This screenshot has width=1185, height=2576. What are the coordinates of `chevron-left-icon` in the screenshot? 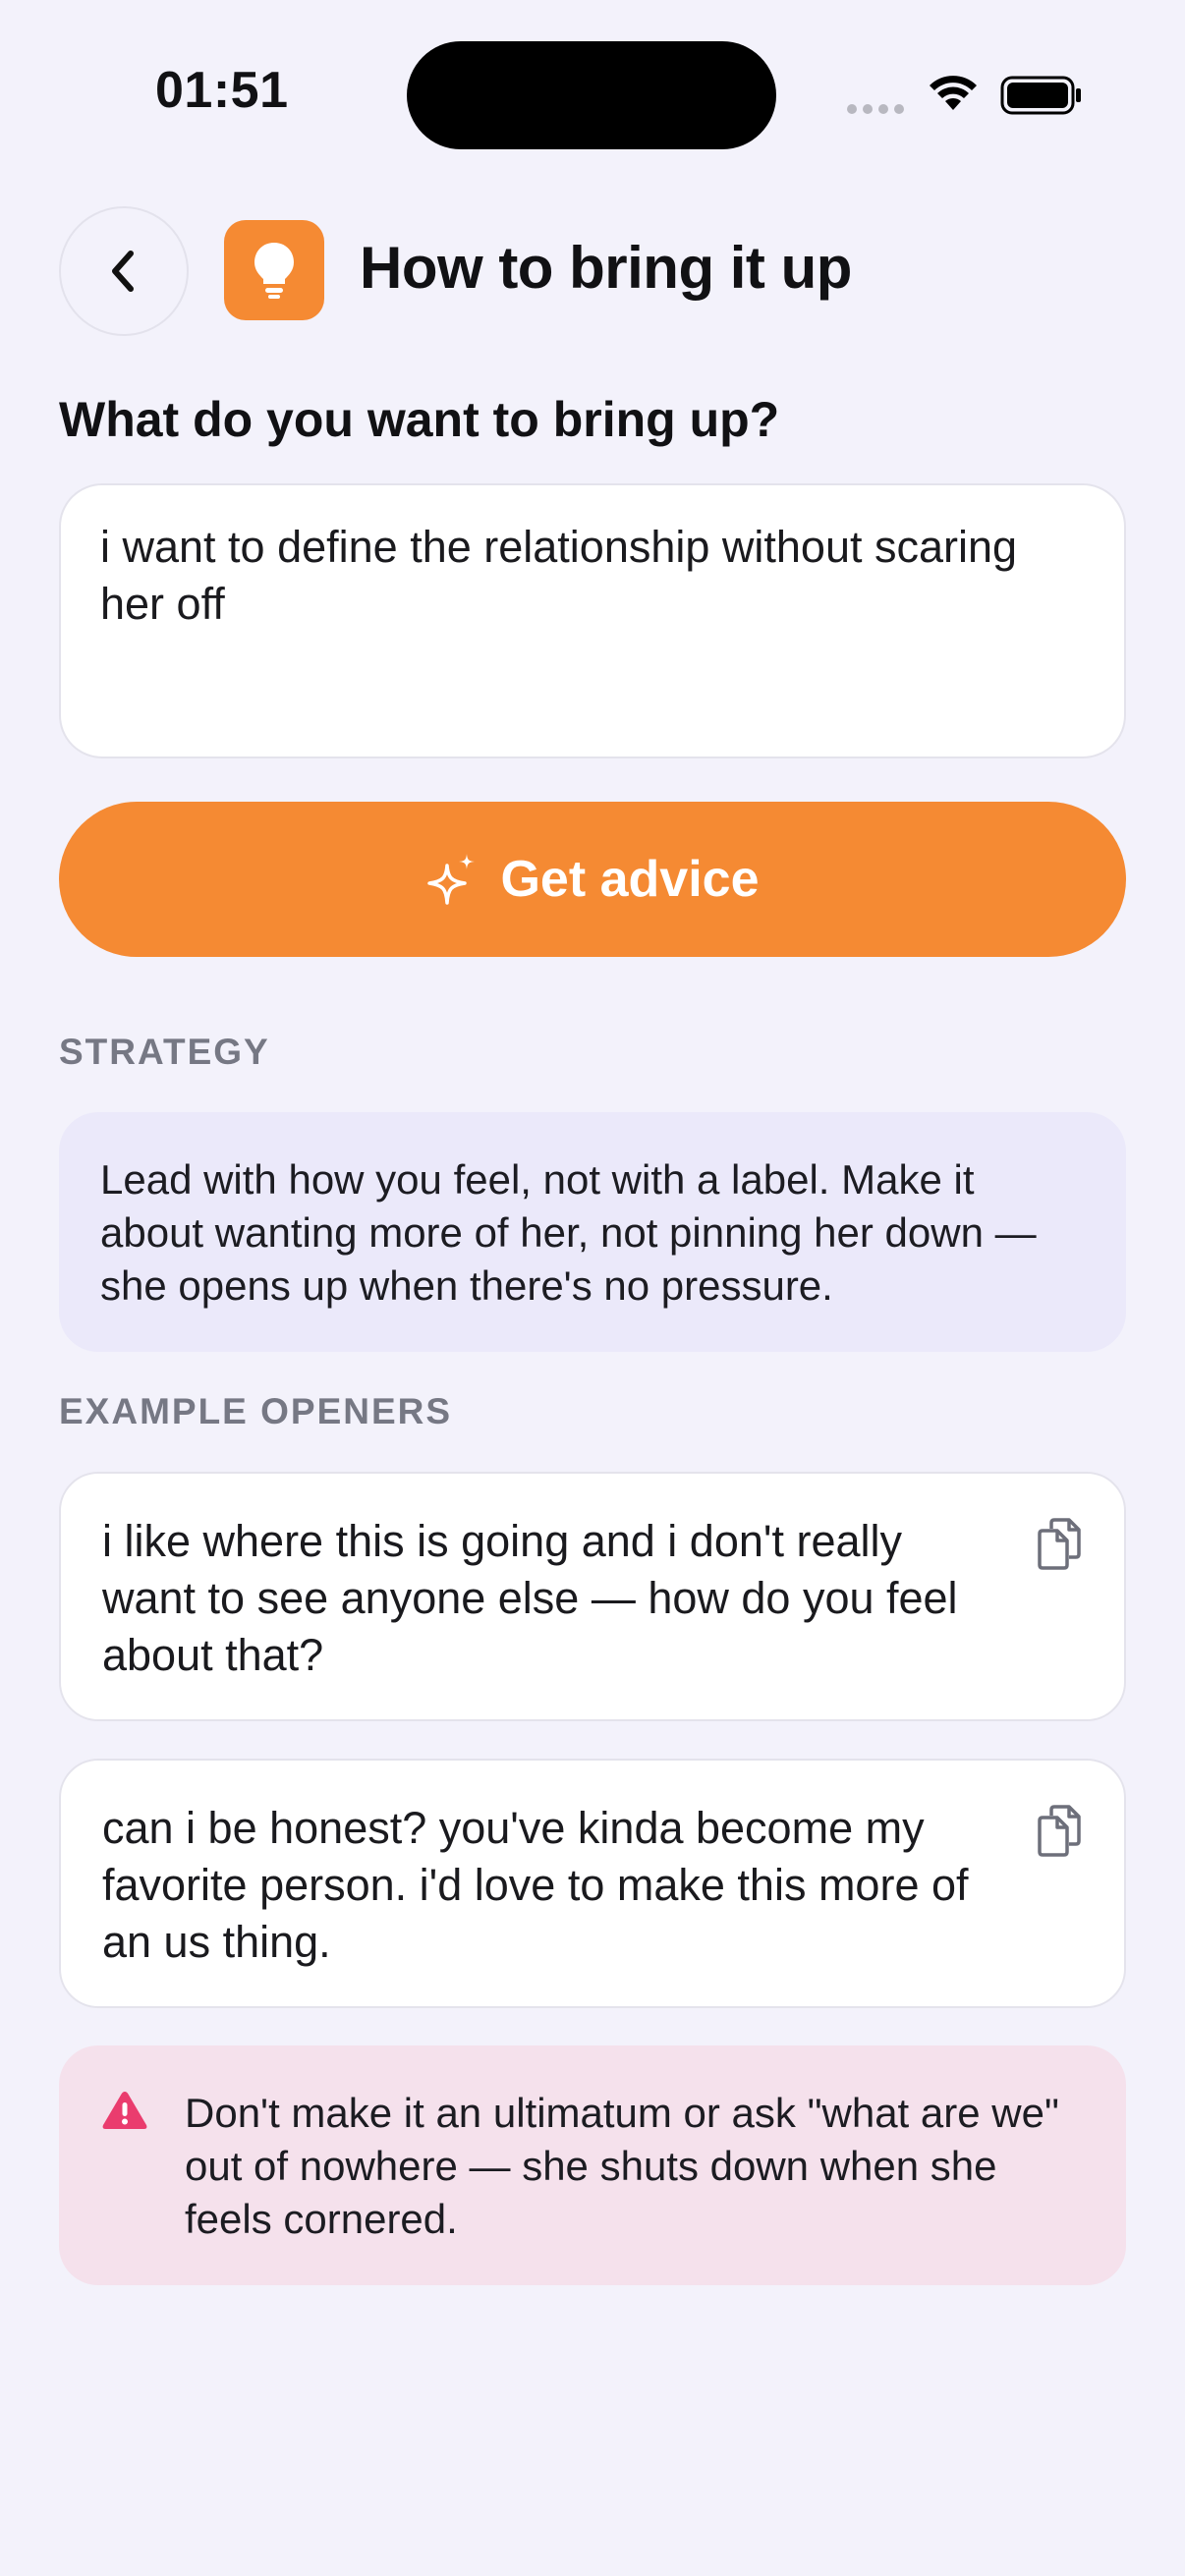 It's located at (123, 271).